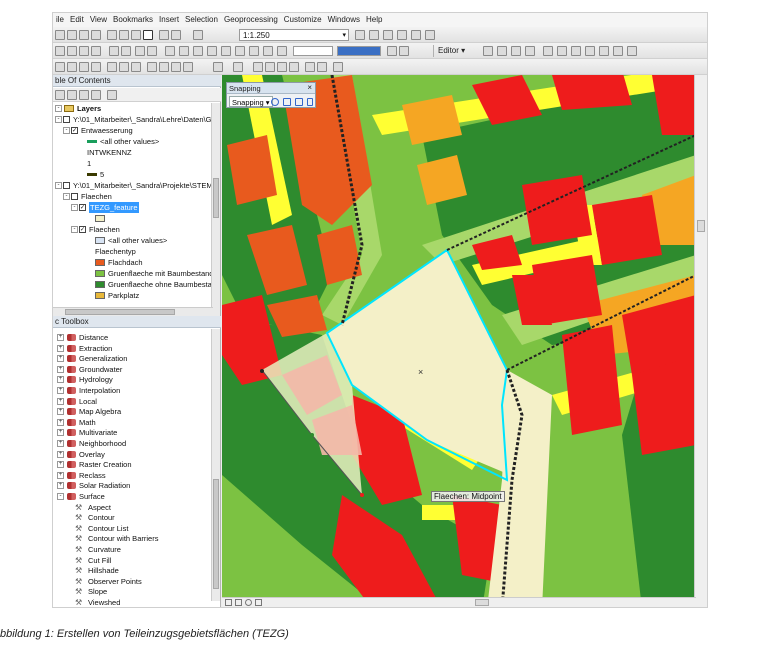 The width and height of the screenshot is (762, 649). What do you see at coordinates (96, 51) in the screenshot?
I see `full-extent-icon` at bounding box center [96, 51].